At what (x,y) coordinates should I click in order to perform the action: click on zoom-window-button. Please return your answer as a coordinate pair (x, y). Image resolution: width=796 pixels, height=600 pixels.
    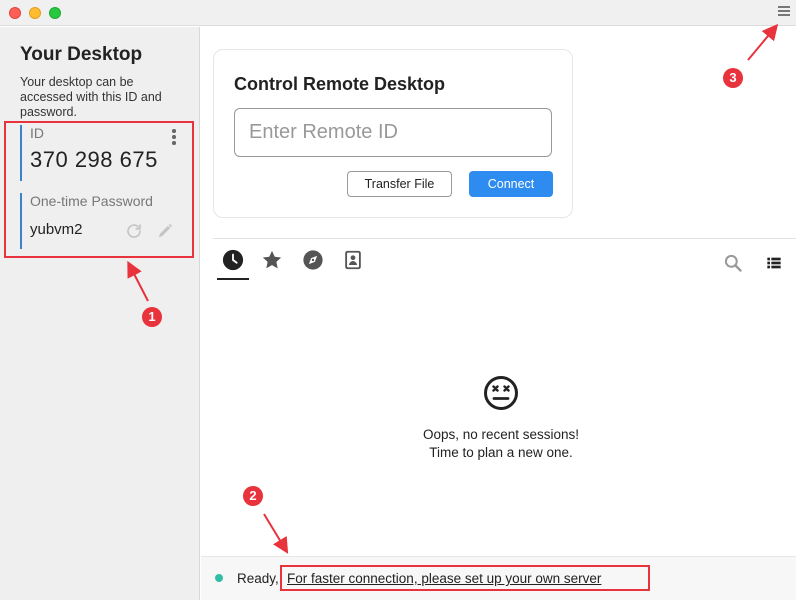
    Looking at the image, I should click on (55, 13).